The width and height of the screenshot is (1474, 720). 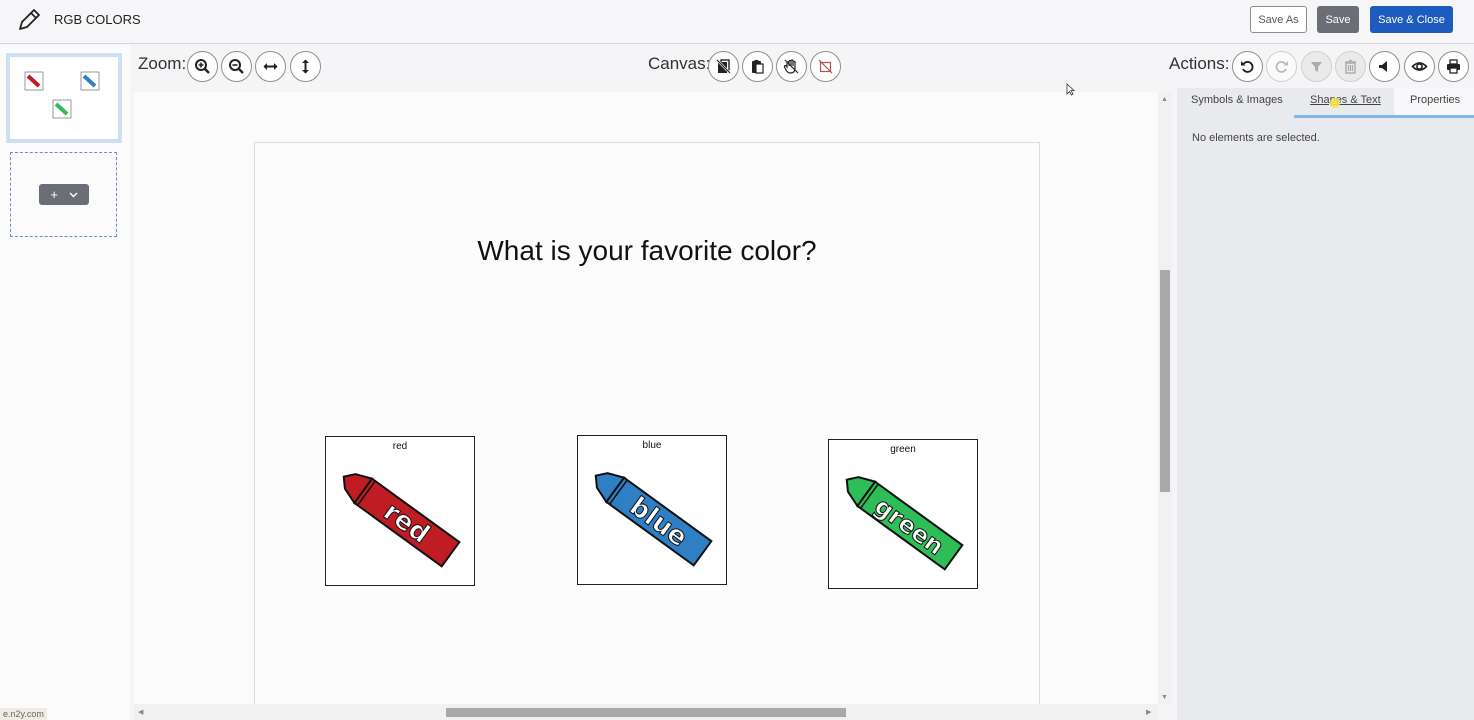 I want to click on save-button: Save, so click(x=1338, y=19).